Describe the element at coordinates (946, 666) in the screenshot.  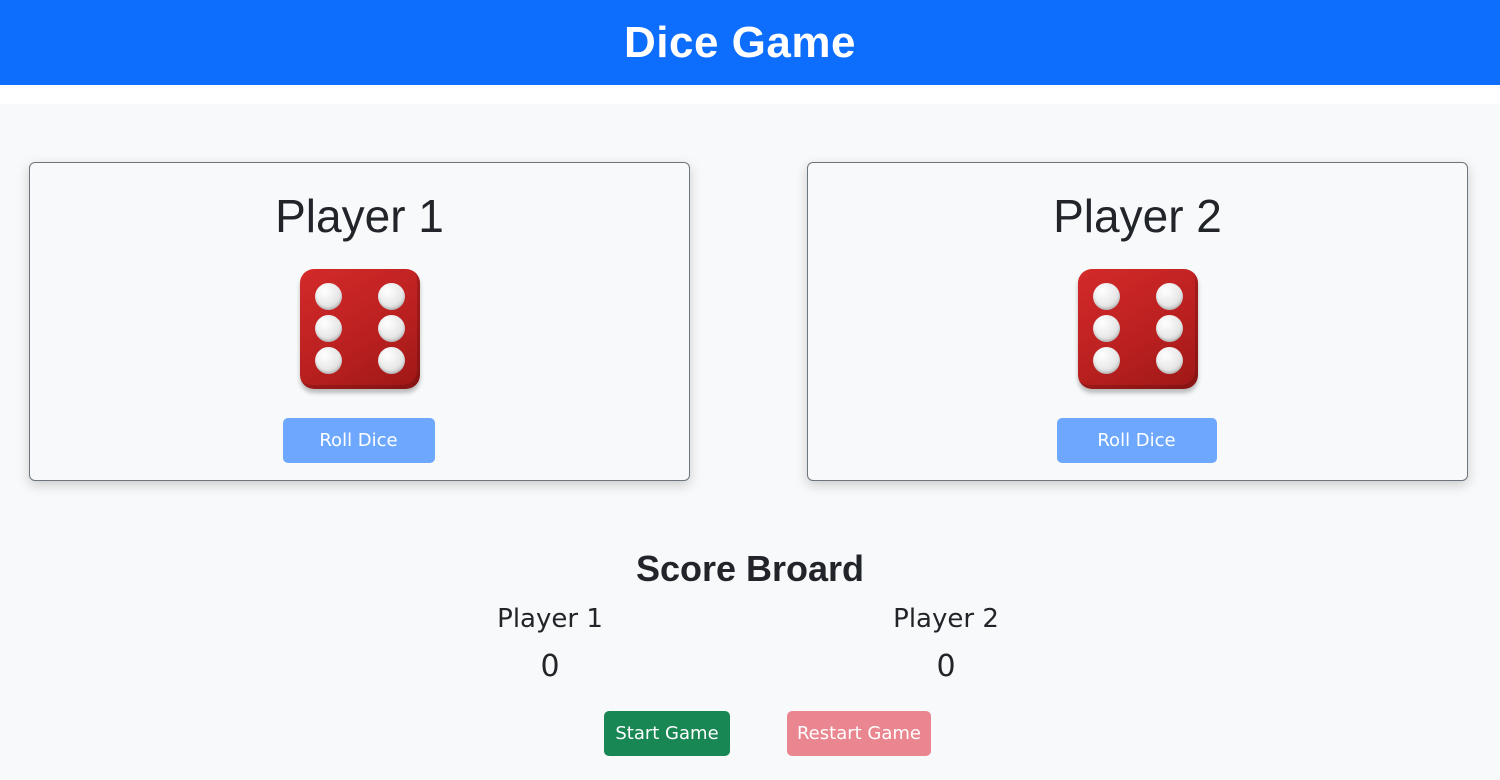
I see `scoreboard-player-2-score: 0` at that location.